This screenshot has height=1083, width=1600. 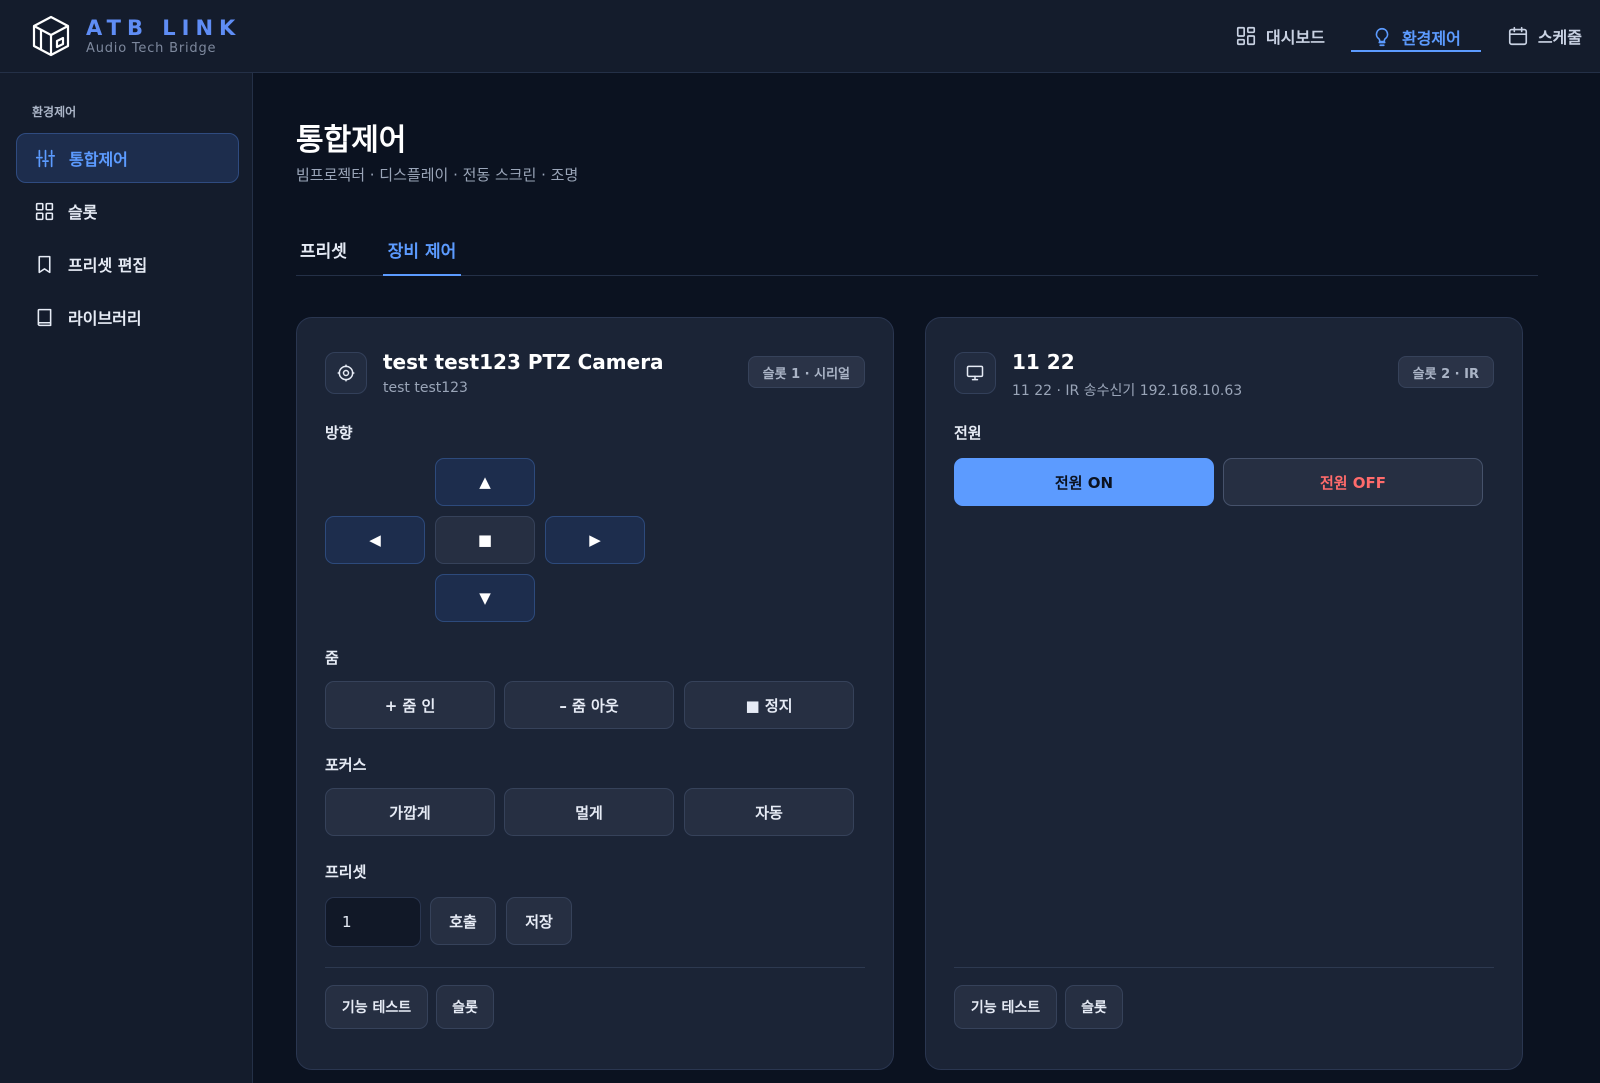 I want to click on dashboard-icon, so click(x=1246, y=35).